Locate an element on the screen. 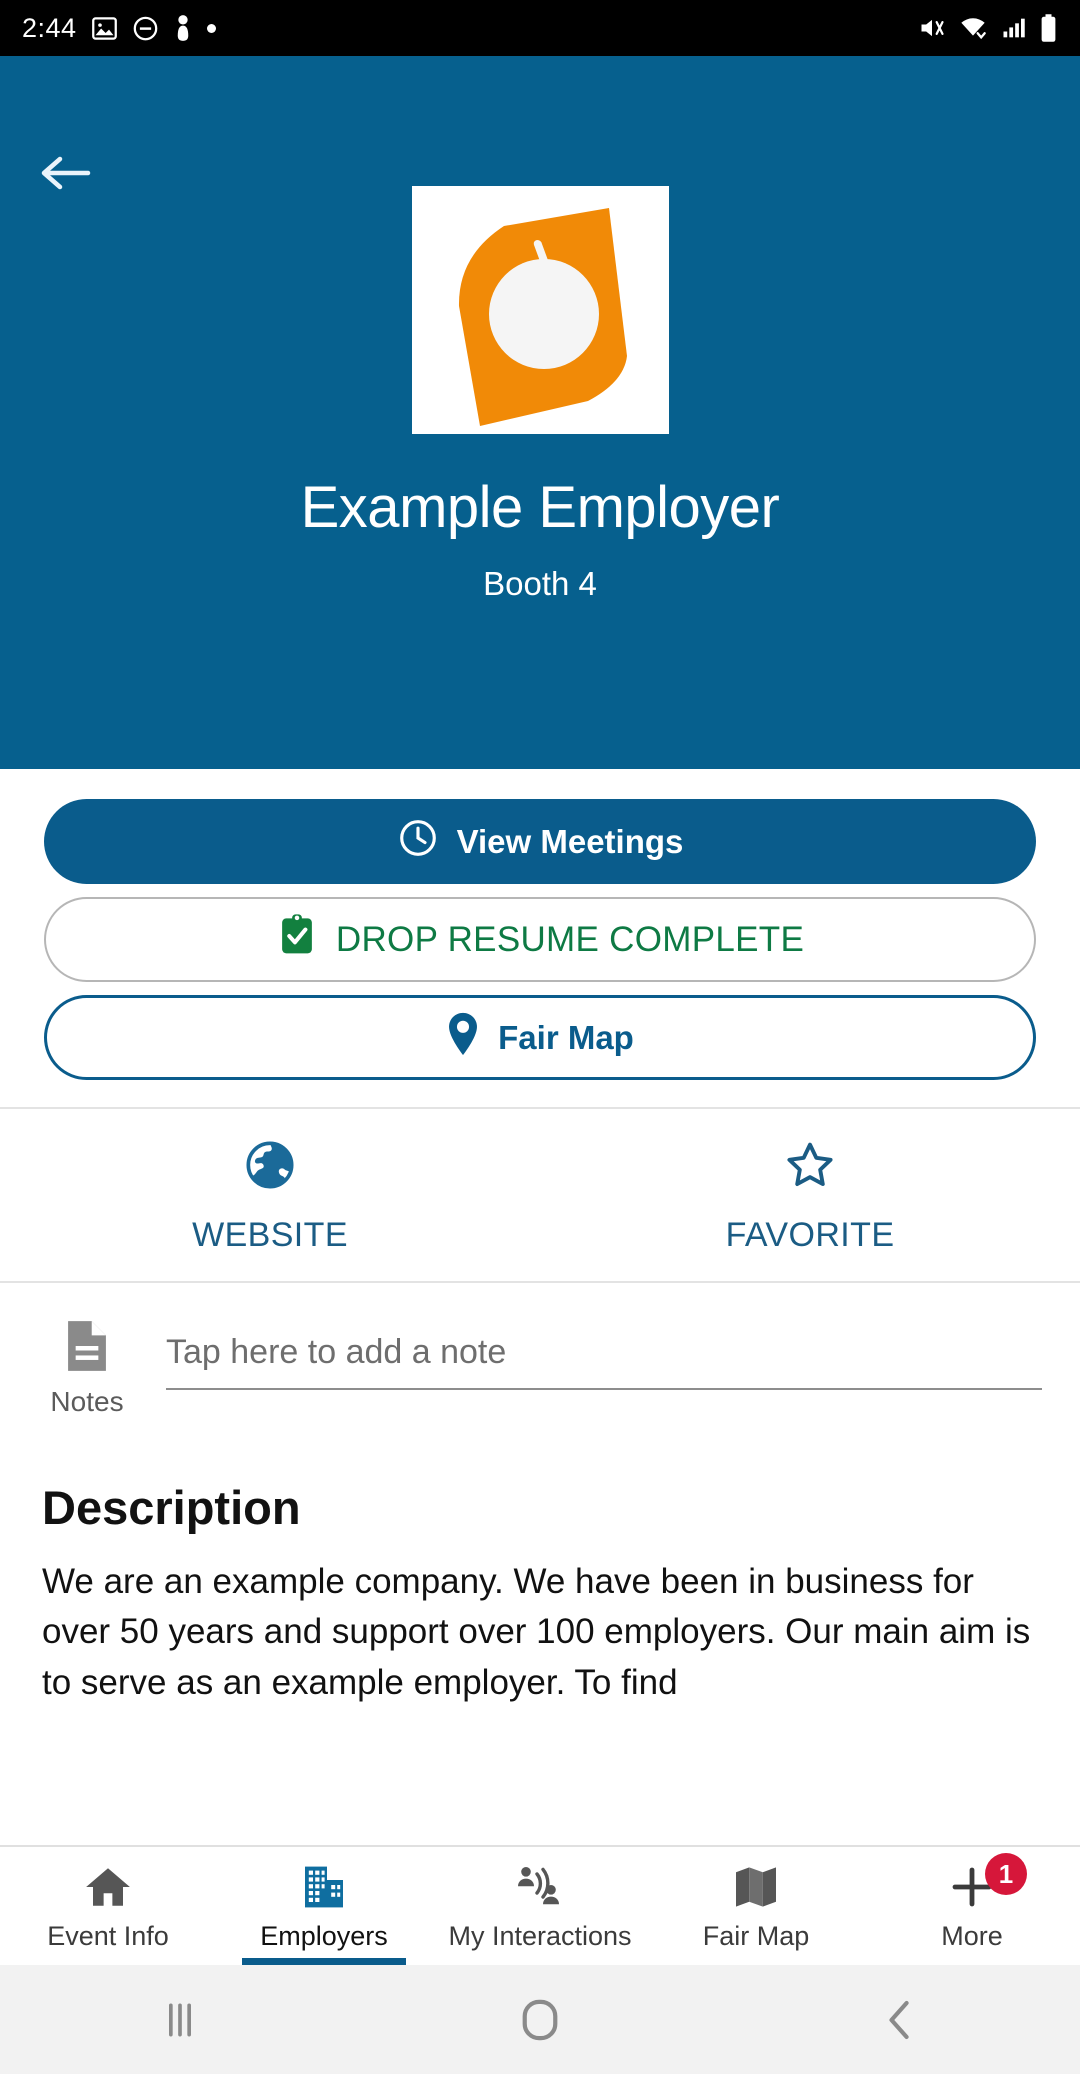 The height and width of the screenshot is (2074, 1080). favorite-button: FAVORITE is located at coordinates (810, 1195).